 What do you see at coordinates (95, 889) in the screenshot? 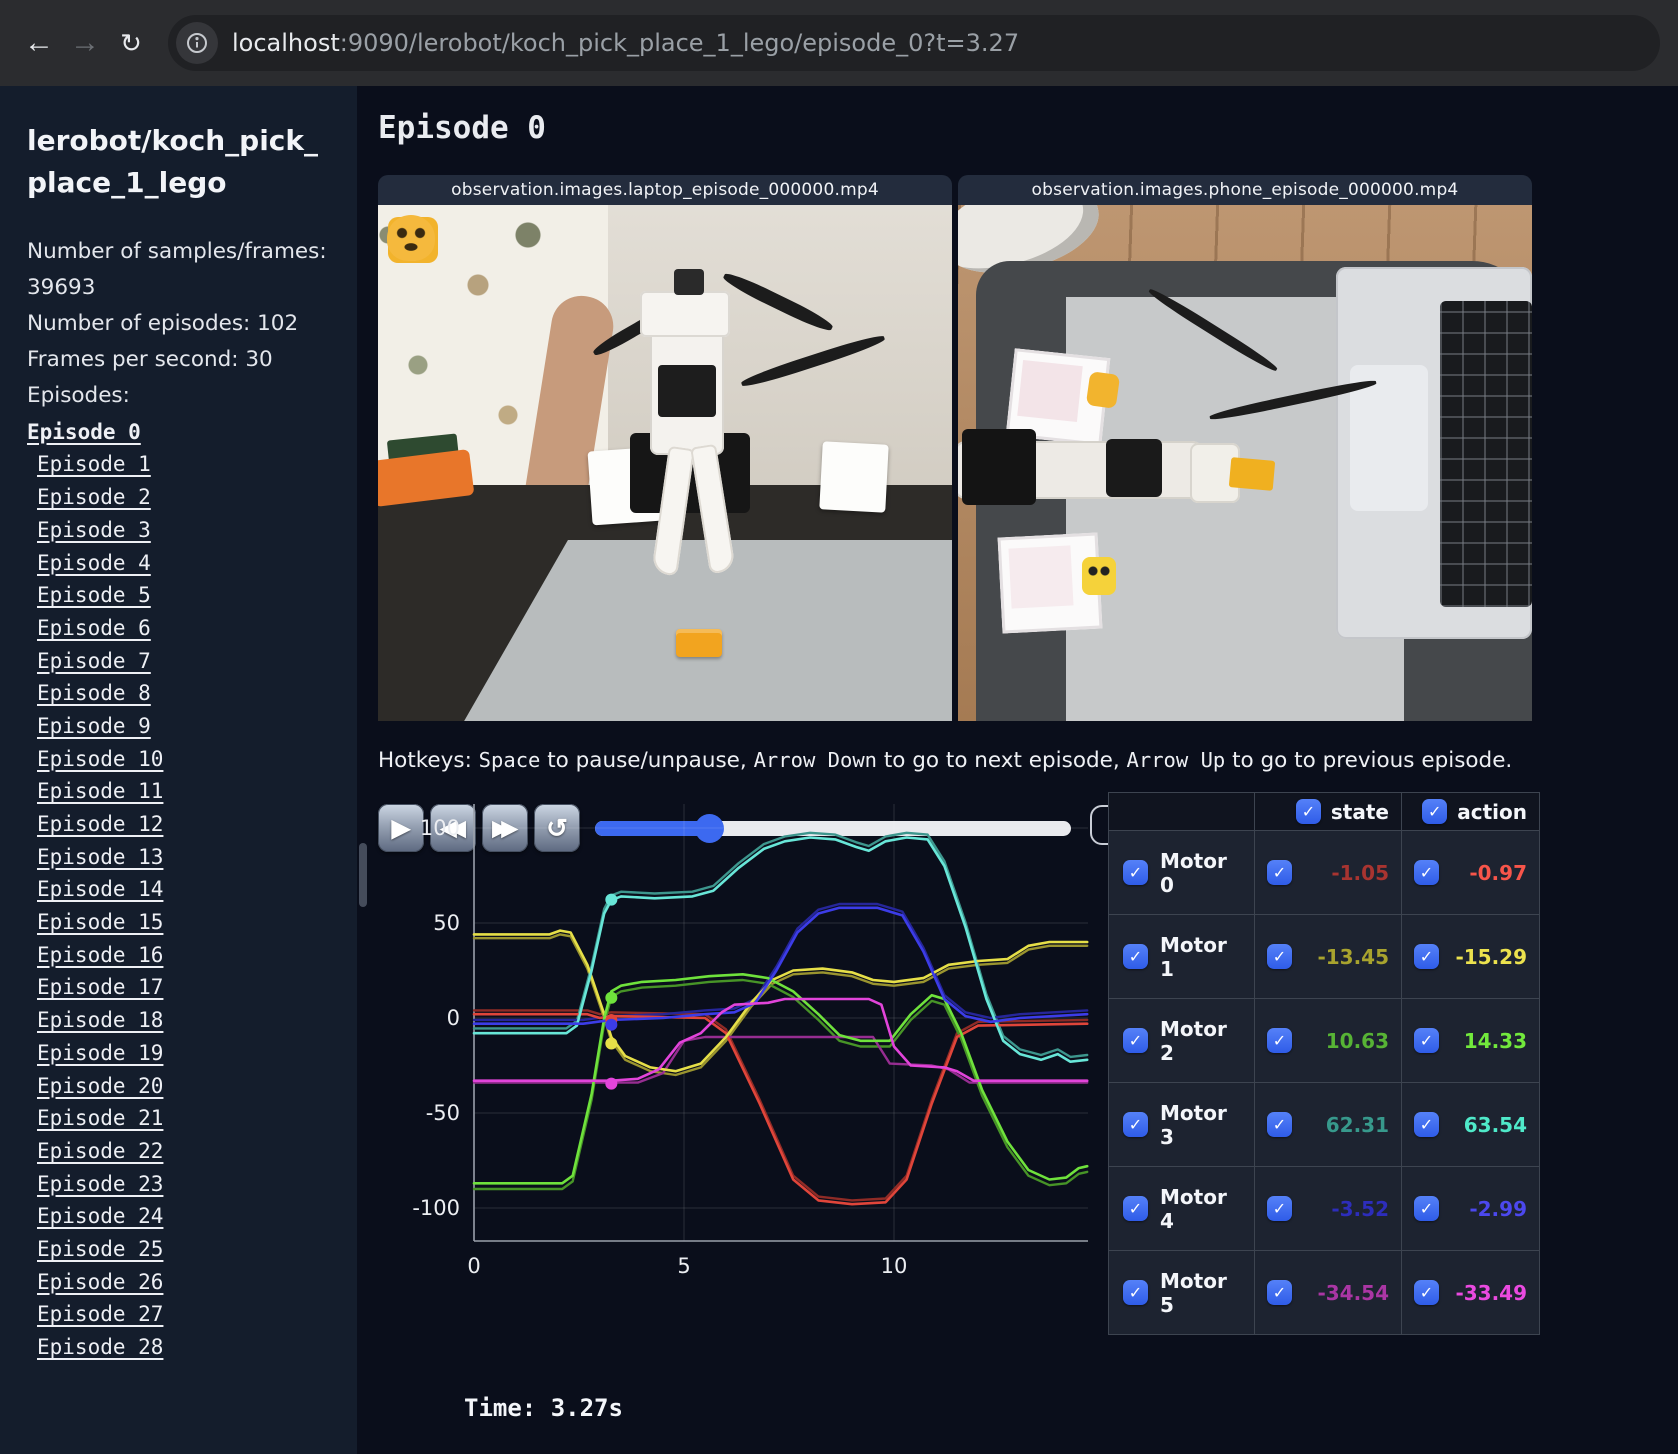
I see `episode-link: Episode 14` at bounding box center [95, 889].